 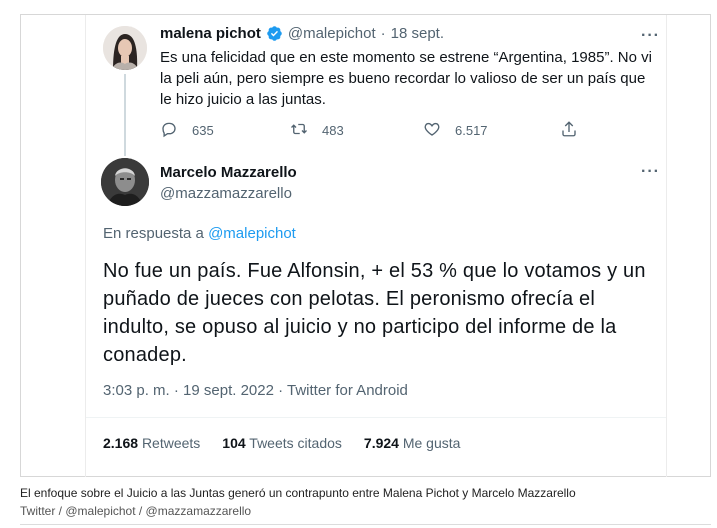 I want to click on retweet-count: 483, so click(x=333, y=130).